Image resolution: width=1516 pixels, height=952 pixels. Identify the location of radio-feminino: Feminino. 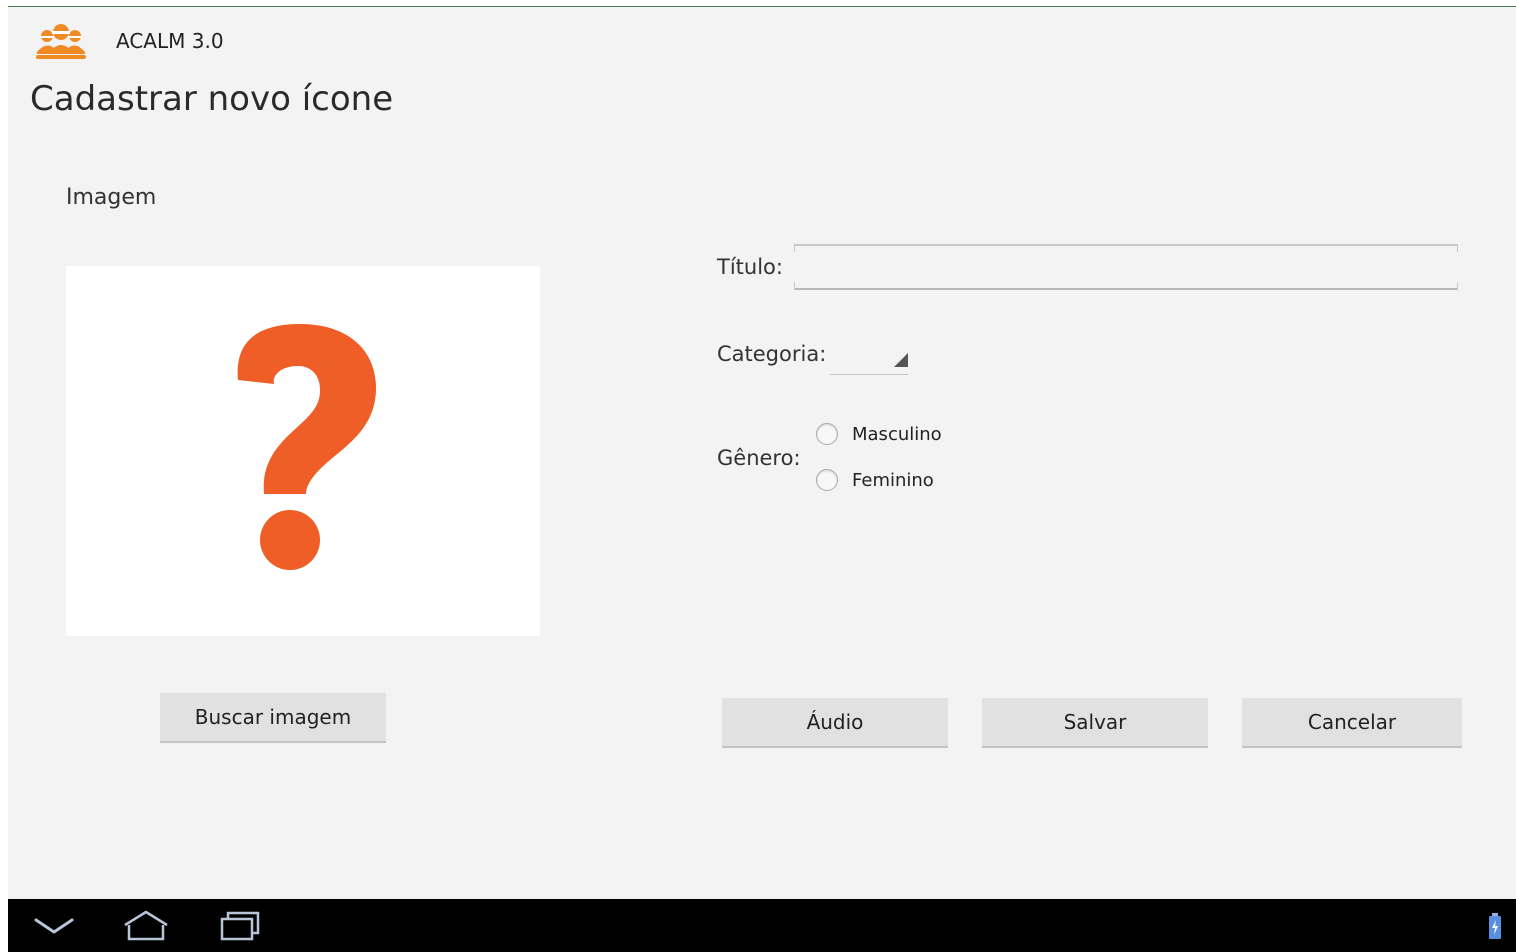
(875, 480).